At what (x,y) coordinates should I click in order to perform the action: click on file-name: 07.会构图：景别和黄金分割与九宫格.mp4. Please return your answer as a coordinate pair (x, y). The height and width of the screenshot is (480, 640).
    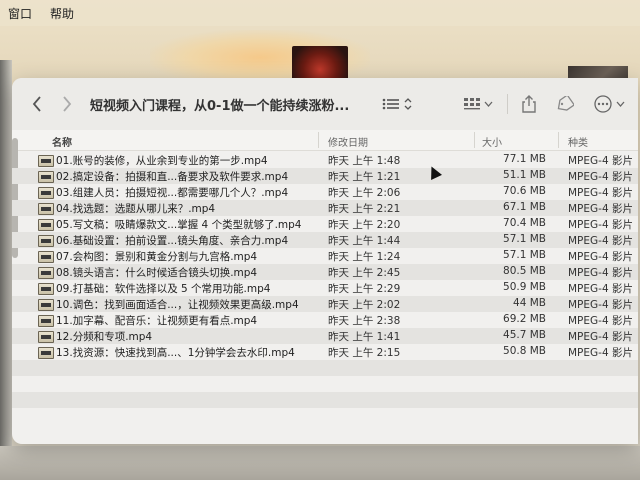
    Looking at the image, I should click on (157, 257).